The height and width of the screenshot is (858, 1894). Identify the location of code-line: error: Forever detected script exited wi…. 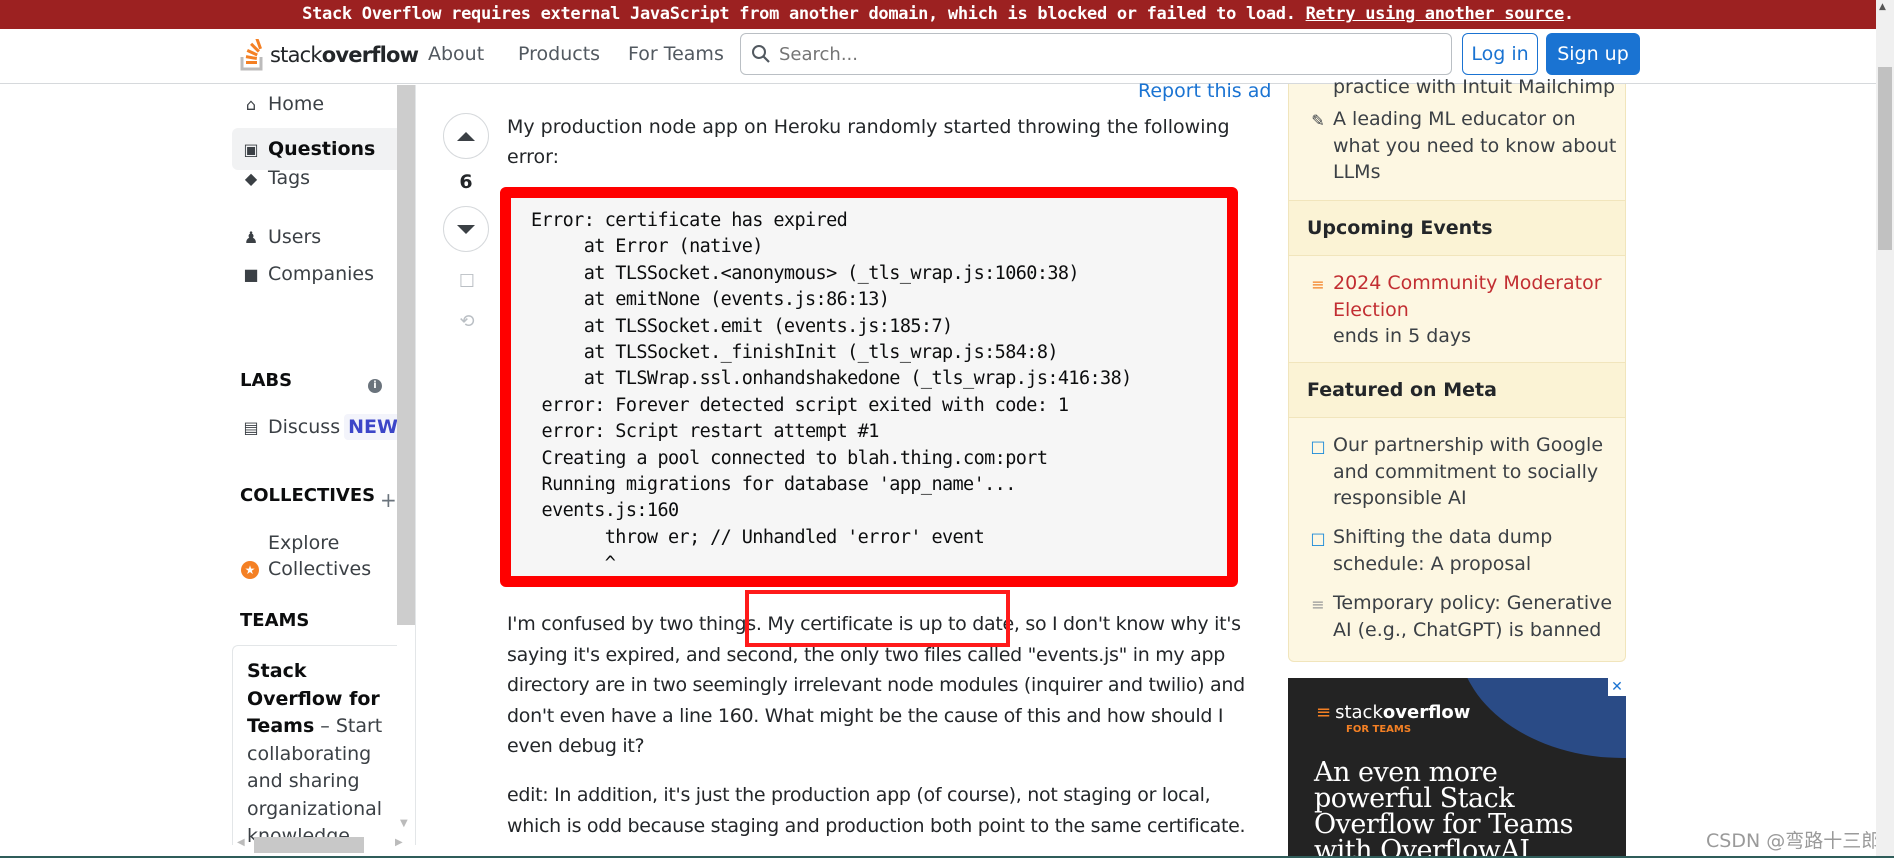
(800, 405).